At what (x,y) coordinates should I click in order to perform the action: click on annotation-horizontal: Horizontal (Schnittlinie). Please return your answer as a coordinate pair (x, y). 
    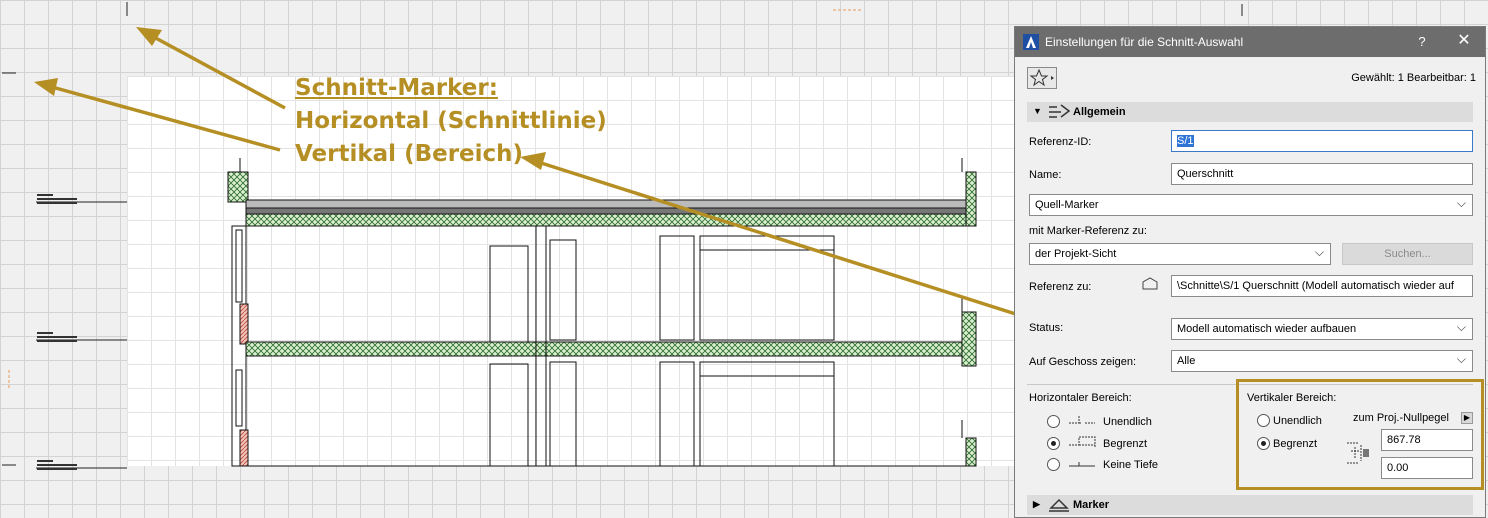
    Looking at the image, I should click on (451, 121).